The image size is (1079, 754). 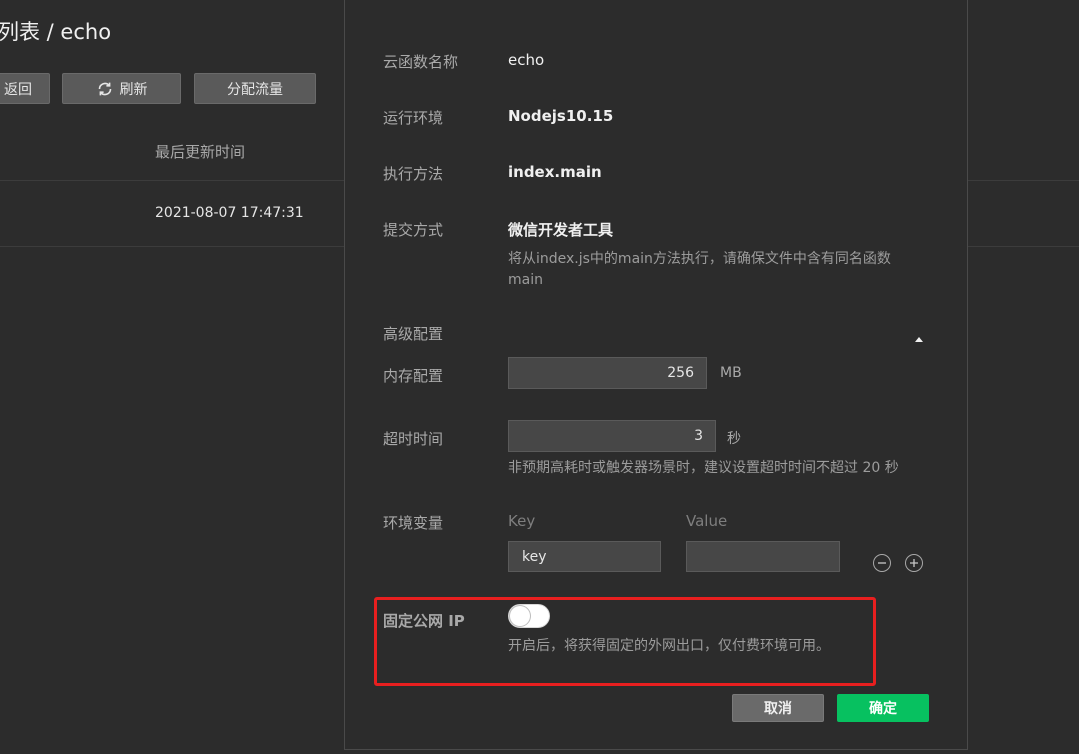 I want to click on back-button: 返回, so click(x=25, y=88).